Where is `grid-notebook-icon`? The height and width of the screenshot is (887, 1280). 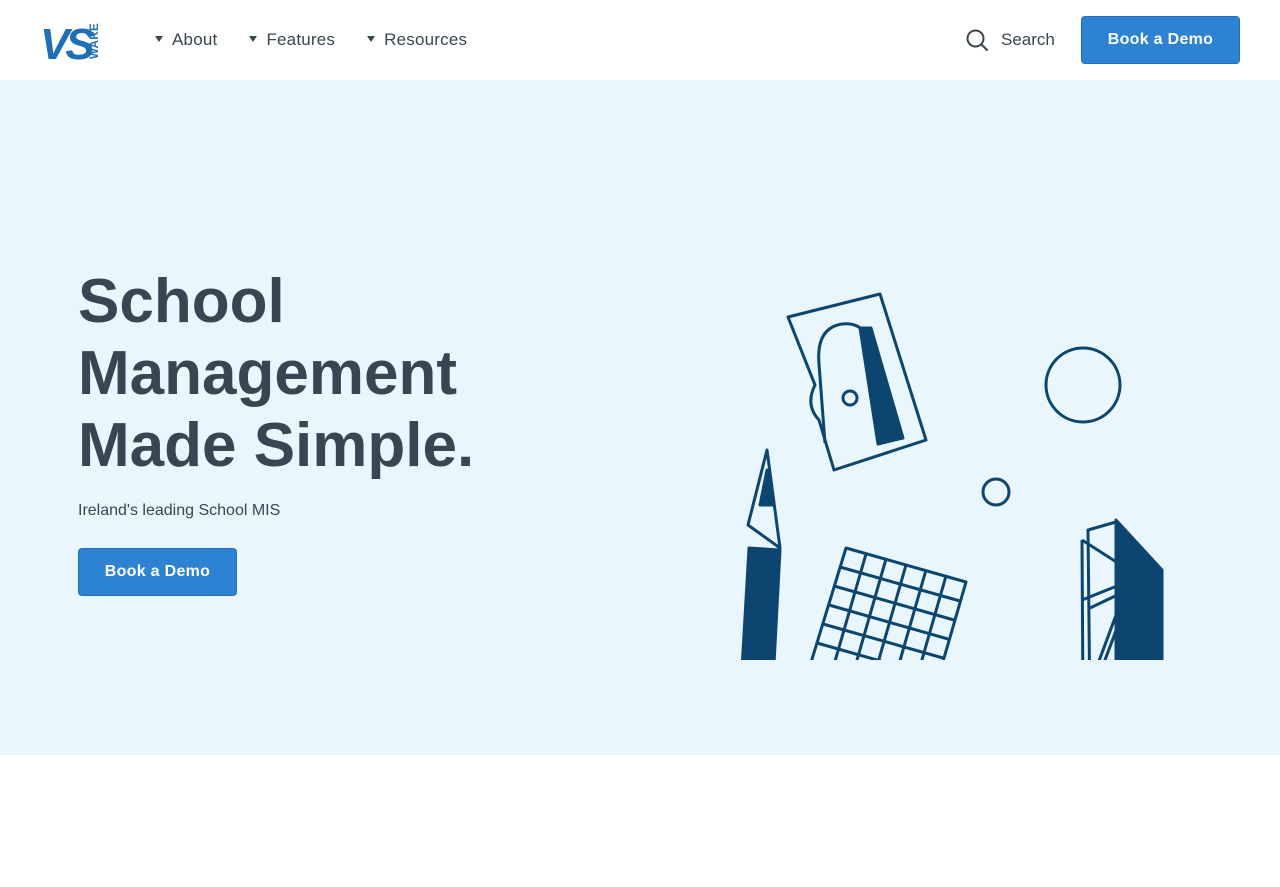
grid-notebook-icon is located at coordinates (889, 603).